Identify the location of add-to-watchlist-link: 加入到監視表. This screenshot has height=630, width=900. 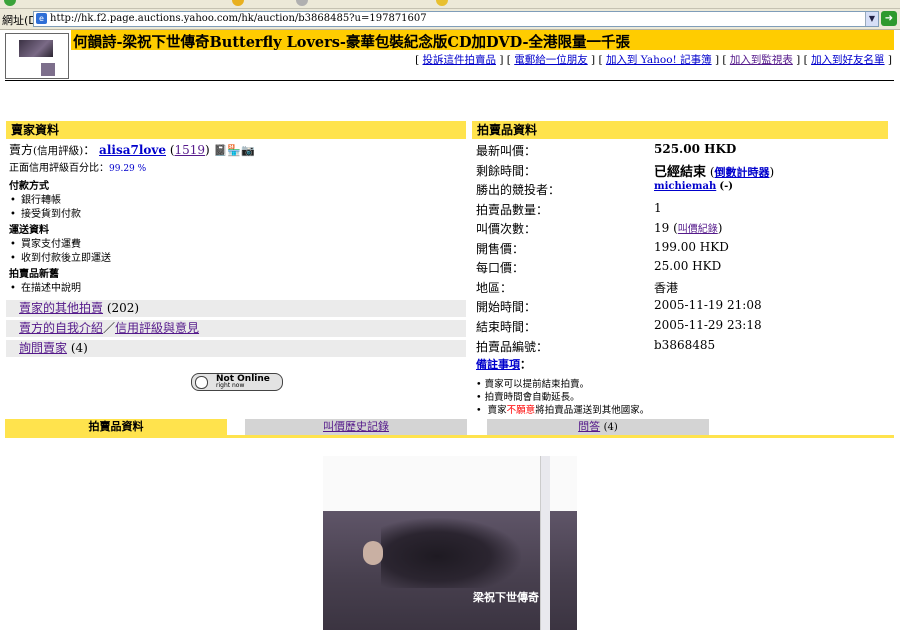
(761, 60).